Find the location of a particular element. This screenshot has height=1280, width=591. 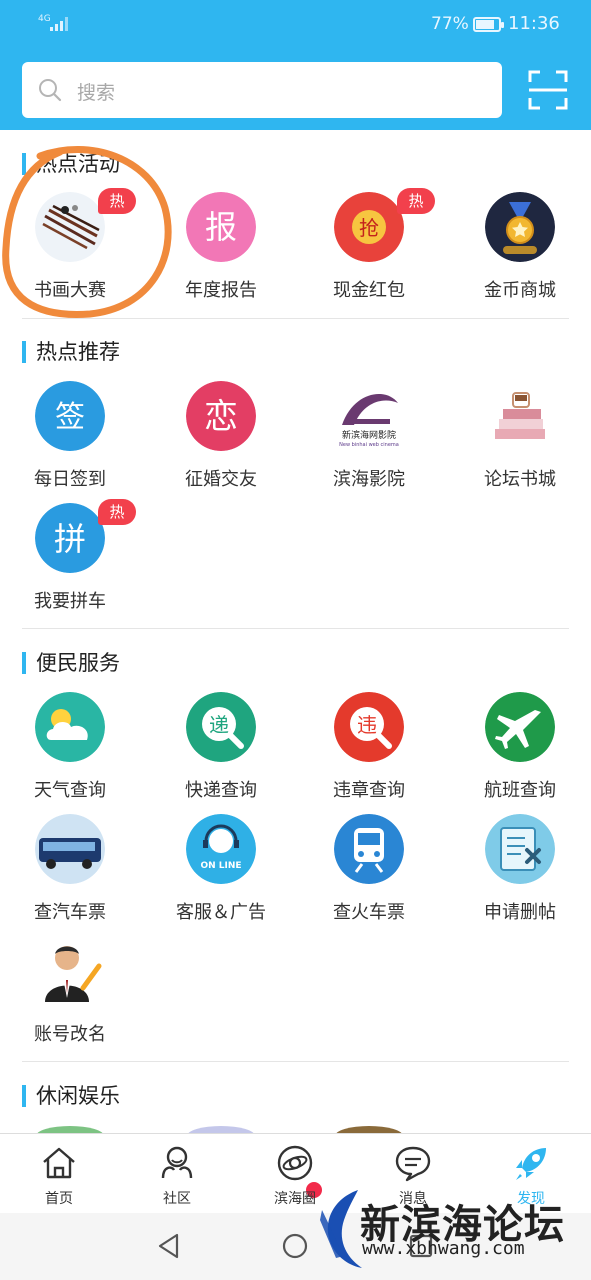

customer-service-icon: ON LINE is located at coordinates (221, 849).